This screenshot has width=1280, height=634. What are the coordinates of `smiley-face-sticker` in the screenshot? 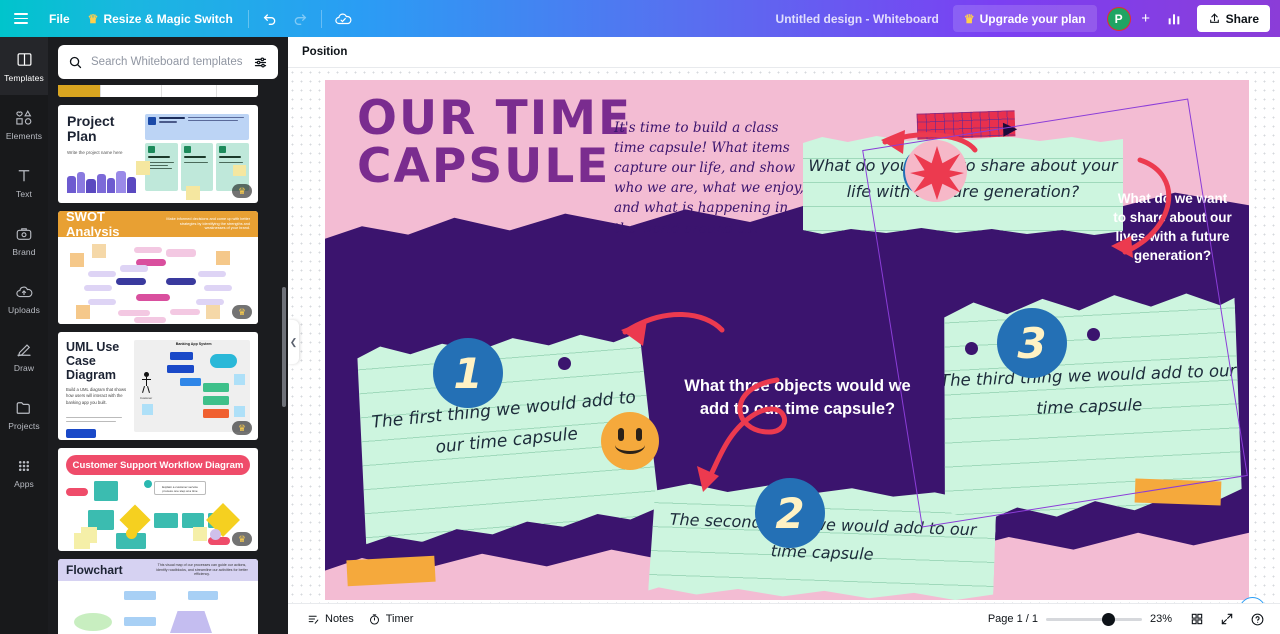 It's located at (630, 441).